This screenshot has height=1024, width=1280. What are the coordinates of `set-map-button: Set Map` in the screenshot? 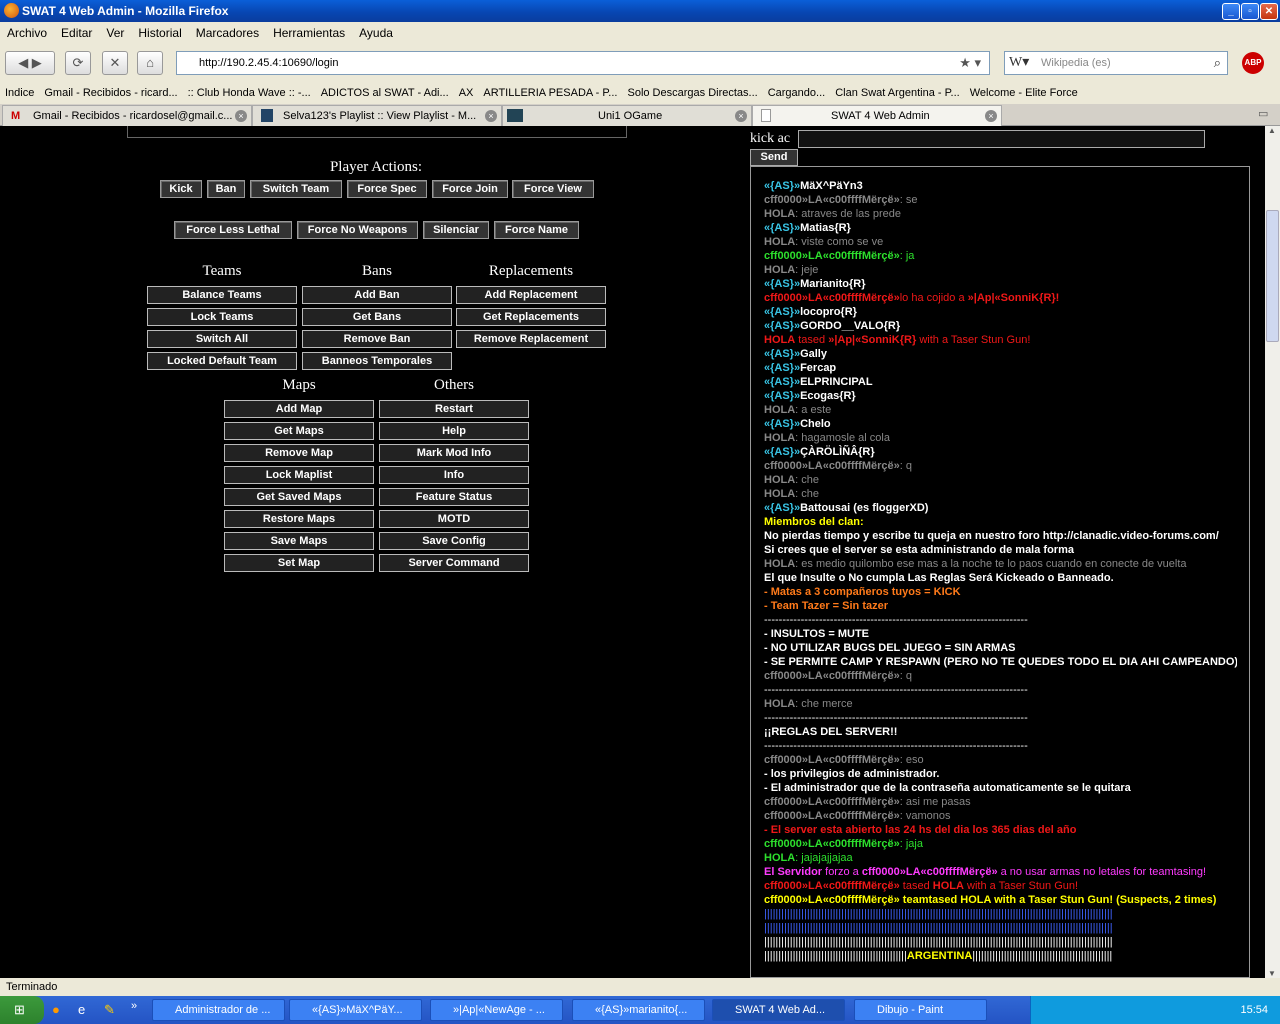 It's located at (299, 563).